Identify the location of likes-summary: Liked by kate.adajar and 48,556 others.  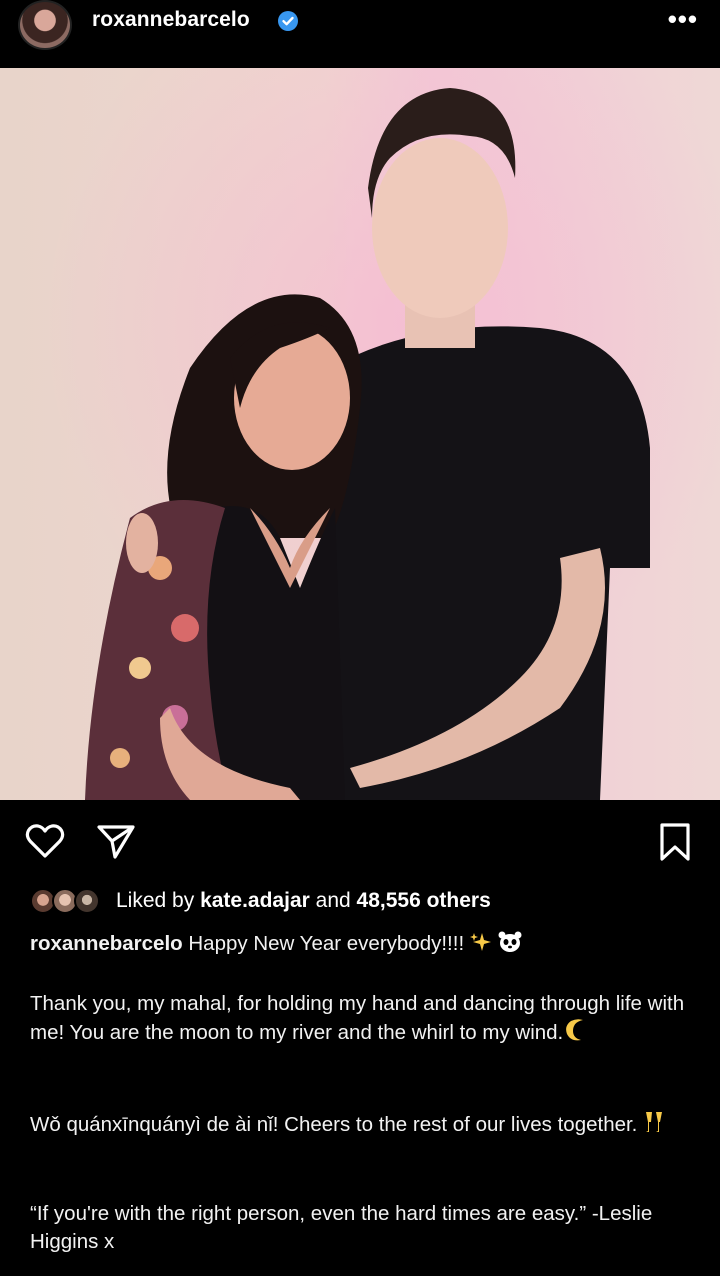
(260, 901).